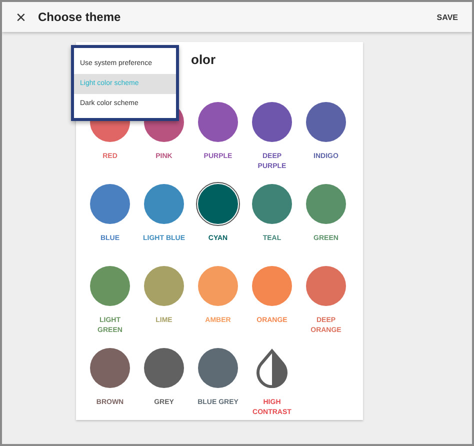  I want to click on close-button: ×, so click(21, 17).